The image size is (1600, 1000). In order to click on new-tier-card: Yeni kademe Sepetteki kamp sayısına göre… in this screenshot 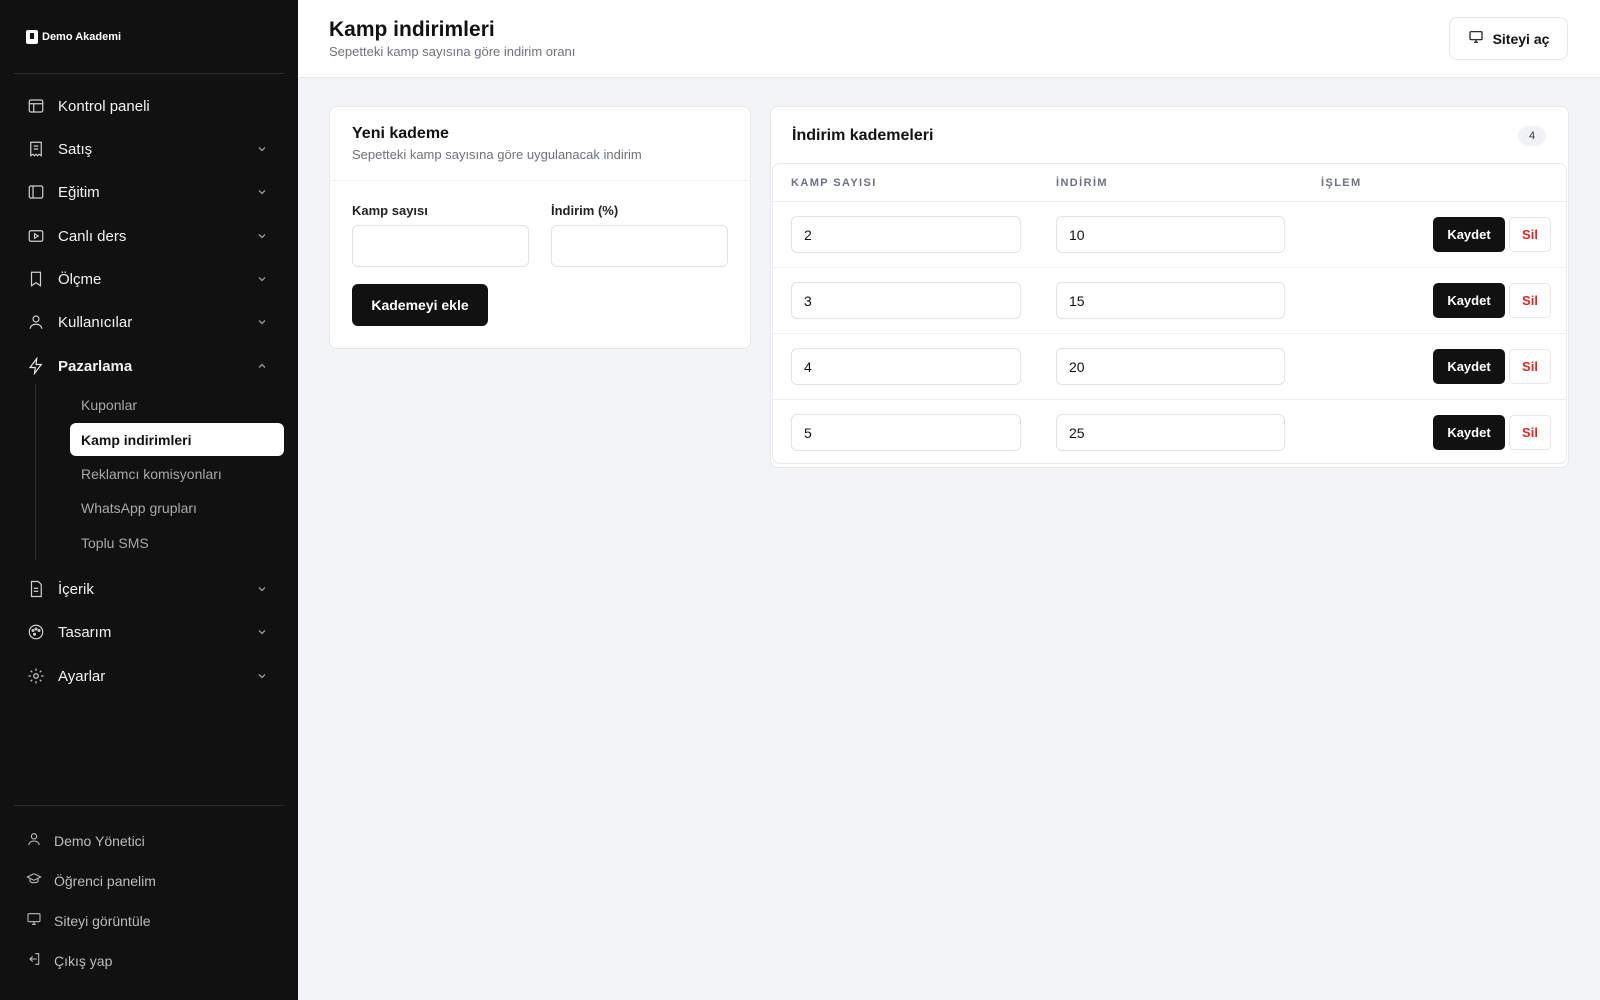, I will do `click(540, 227)`.